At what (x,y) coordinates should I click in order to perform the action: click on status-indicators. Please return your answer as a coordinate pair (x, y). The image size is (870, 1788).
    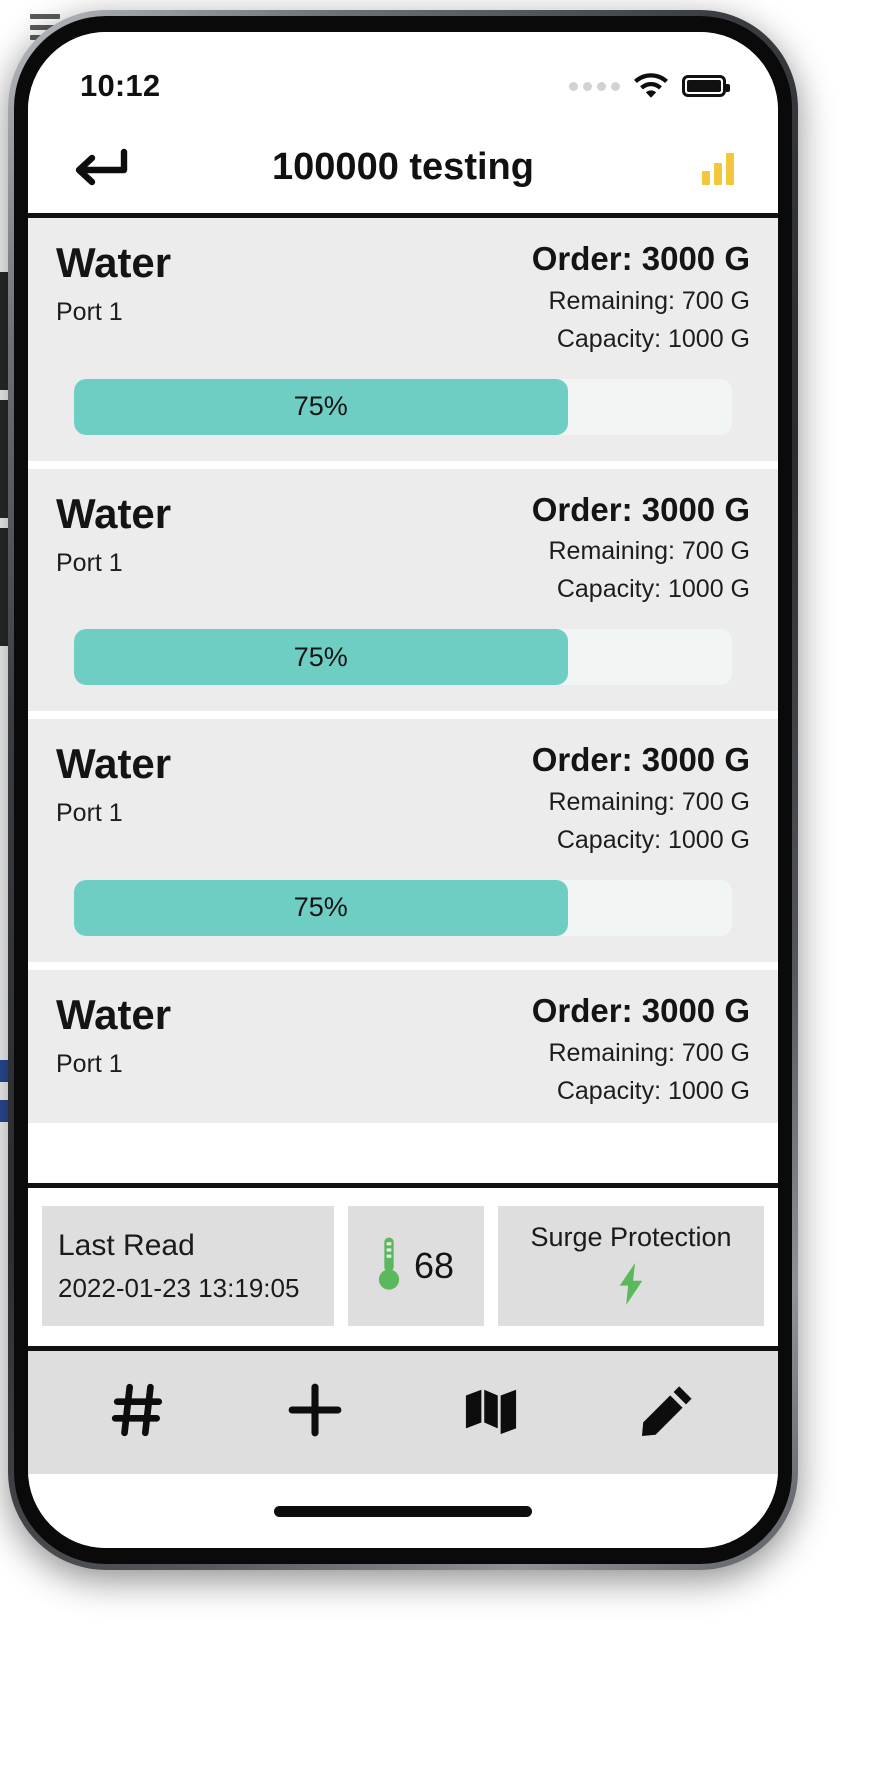
    Looking at the image, I should click on (649, 86).